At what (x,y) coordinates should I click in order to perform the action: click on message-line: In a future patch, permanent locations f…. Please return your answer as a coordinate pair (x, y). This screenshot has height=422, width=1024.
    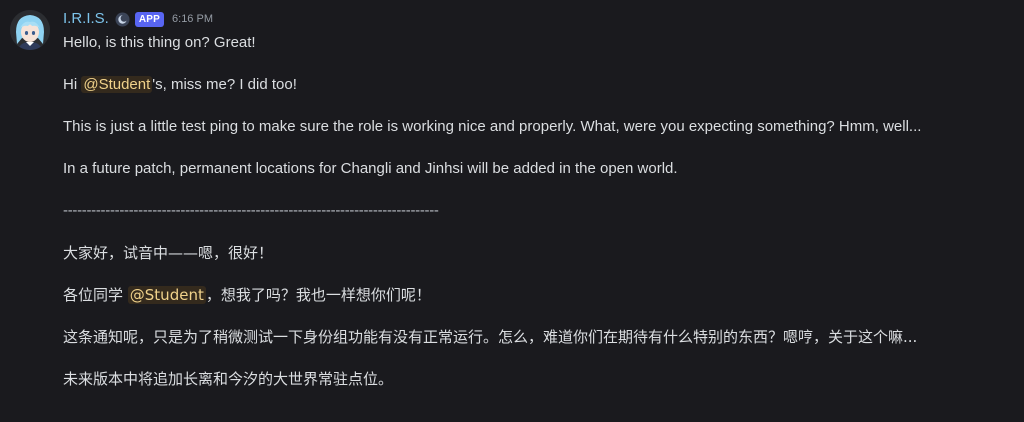
    Looking at the image, I should click on (370, 168).